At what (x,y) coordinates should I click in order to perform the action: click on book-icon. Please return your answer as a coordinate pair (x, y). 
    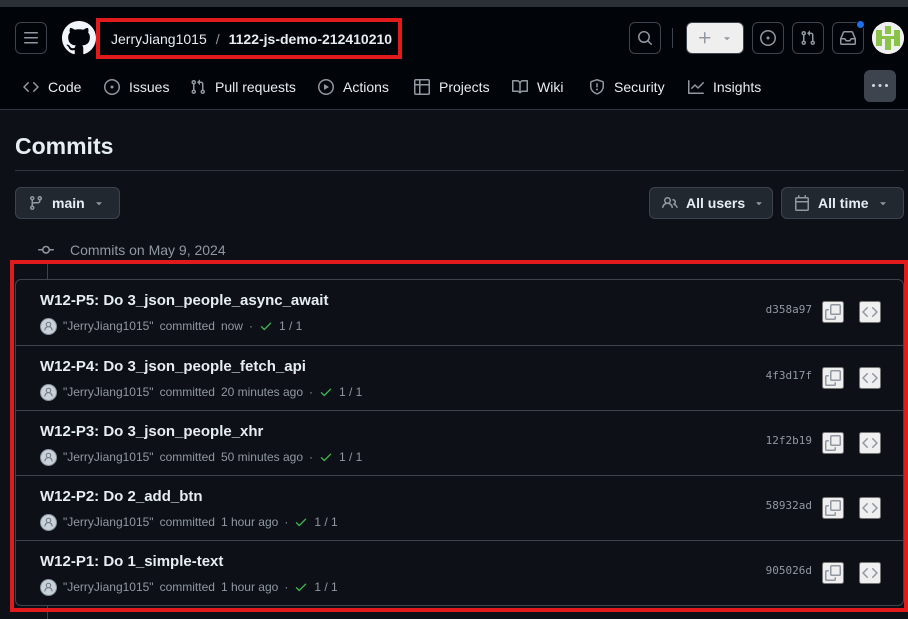
    Looking at the image, I should click on (520, 86).